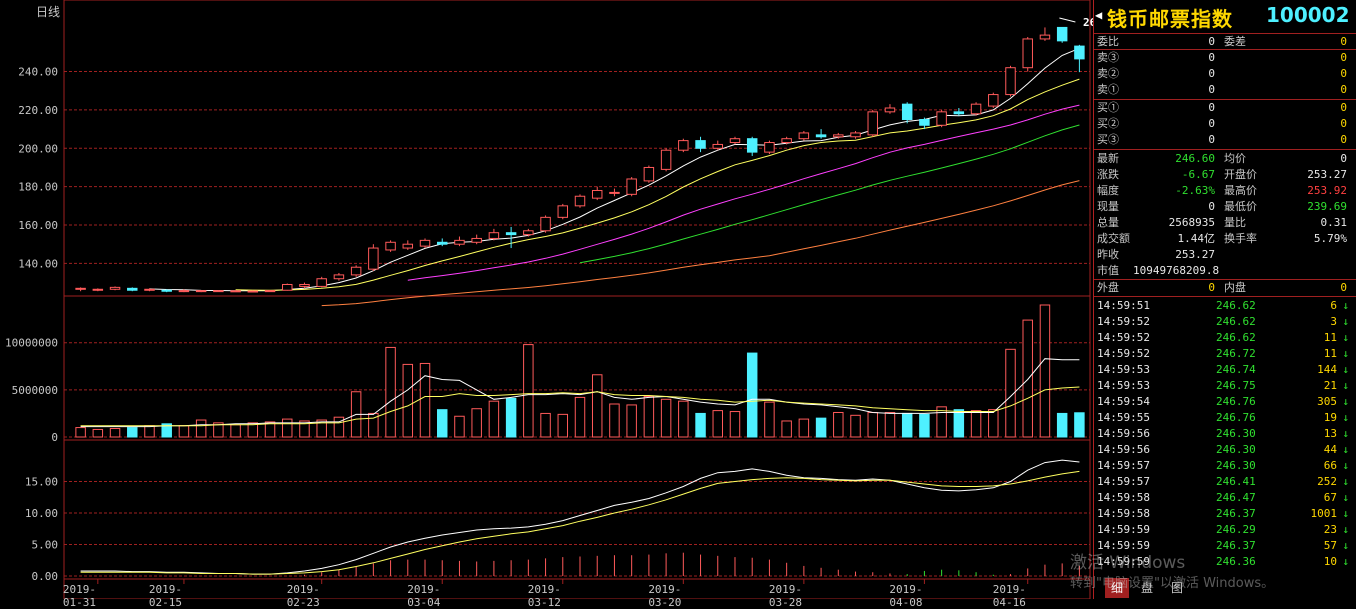  What do you see at coordinates (1222, 175) in the screenshot?
I see `quote-row: 涨跌 -6.67 开盘价 253.27` at bounding box center [1222, 175].